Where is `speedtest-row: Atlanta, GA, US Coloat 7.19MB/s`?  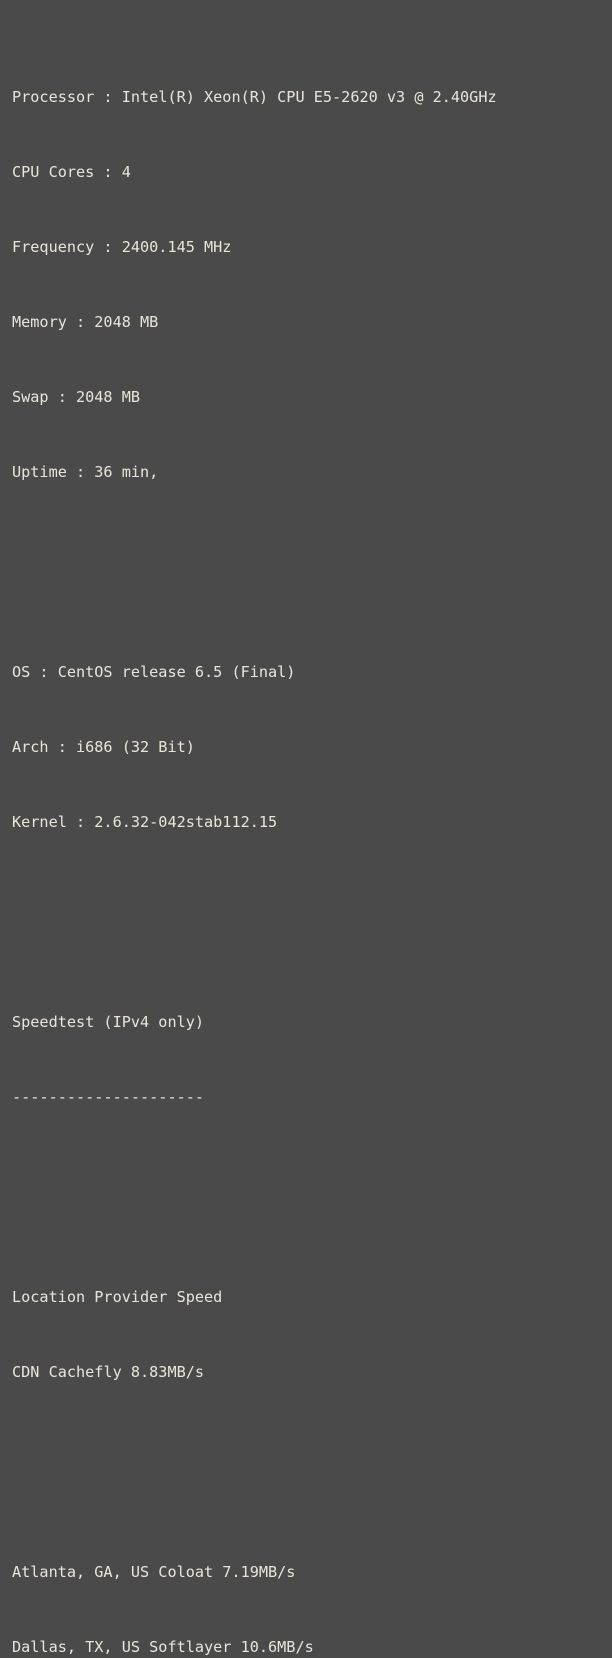
speedtest-row: Atlanta, GA, US Coloat 7.19MB/s is located at coordinates (154, 1572).